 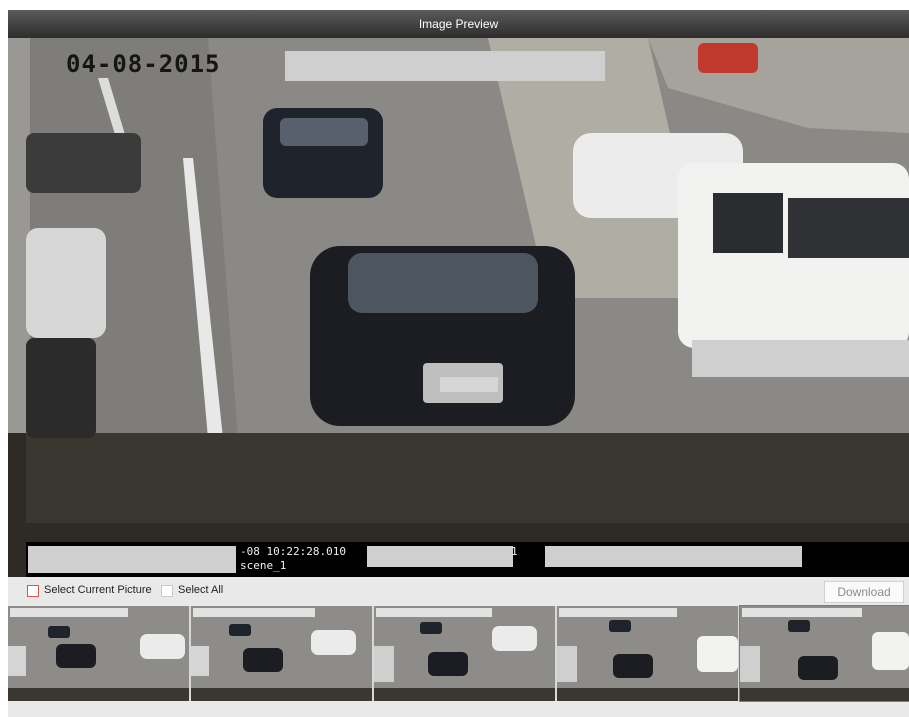 I want to click on redacted-plate, so click(x=469, y=384).